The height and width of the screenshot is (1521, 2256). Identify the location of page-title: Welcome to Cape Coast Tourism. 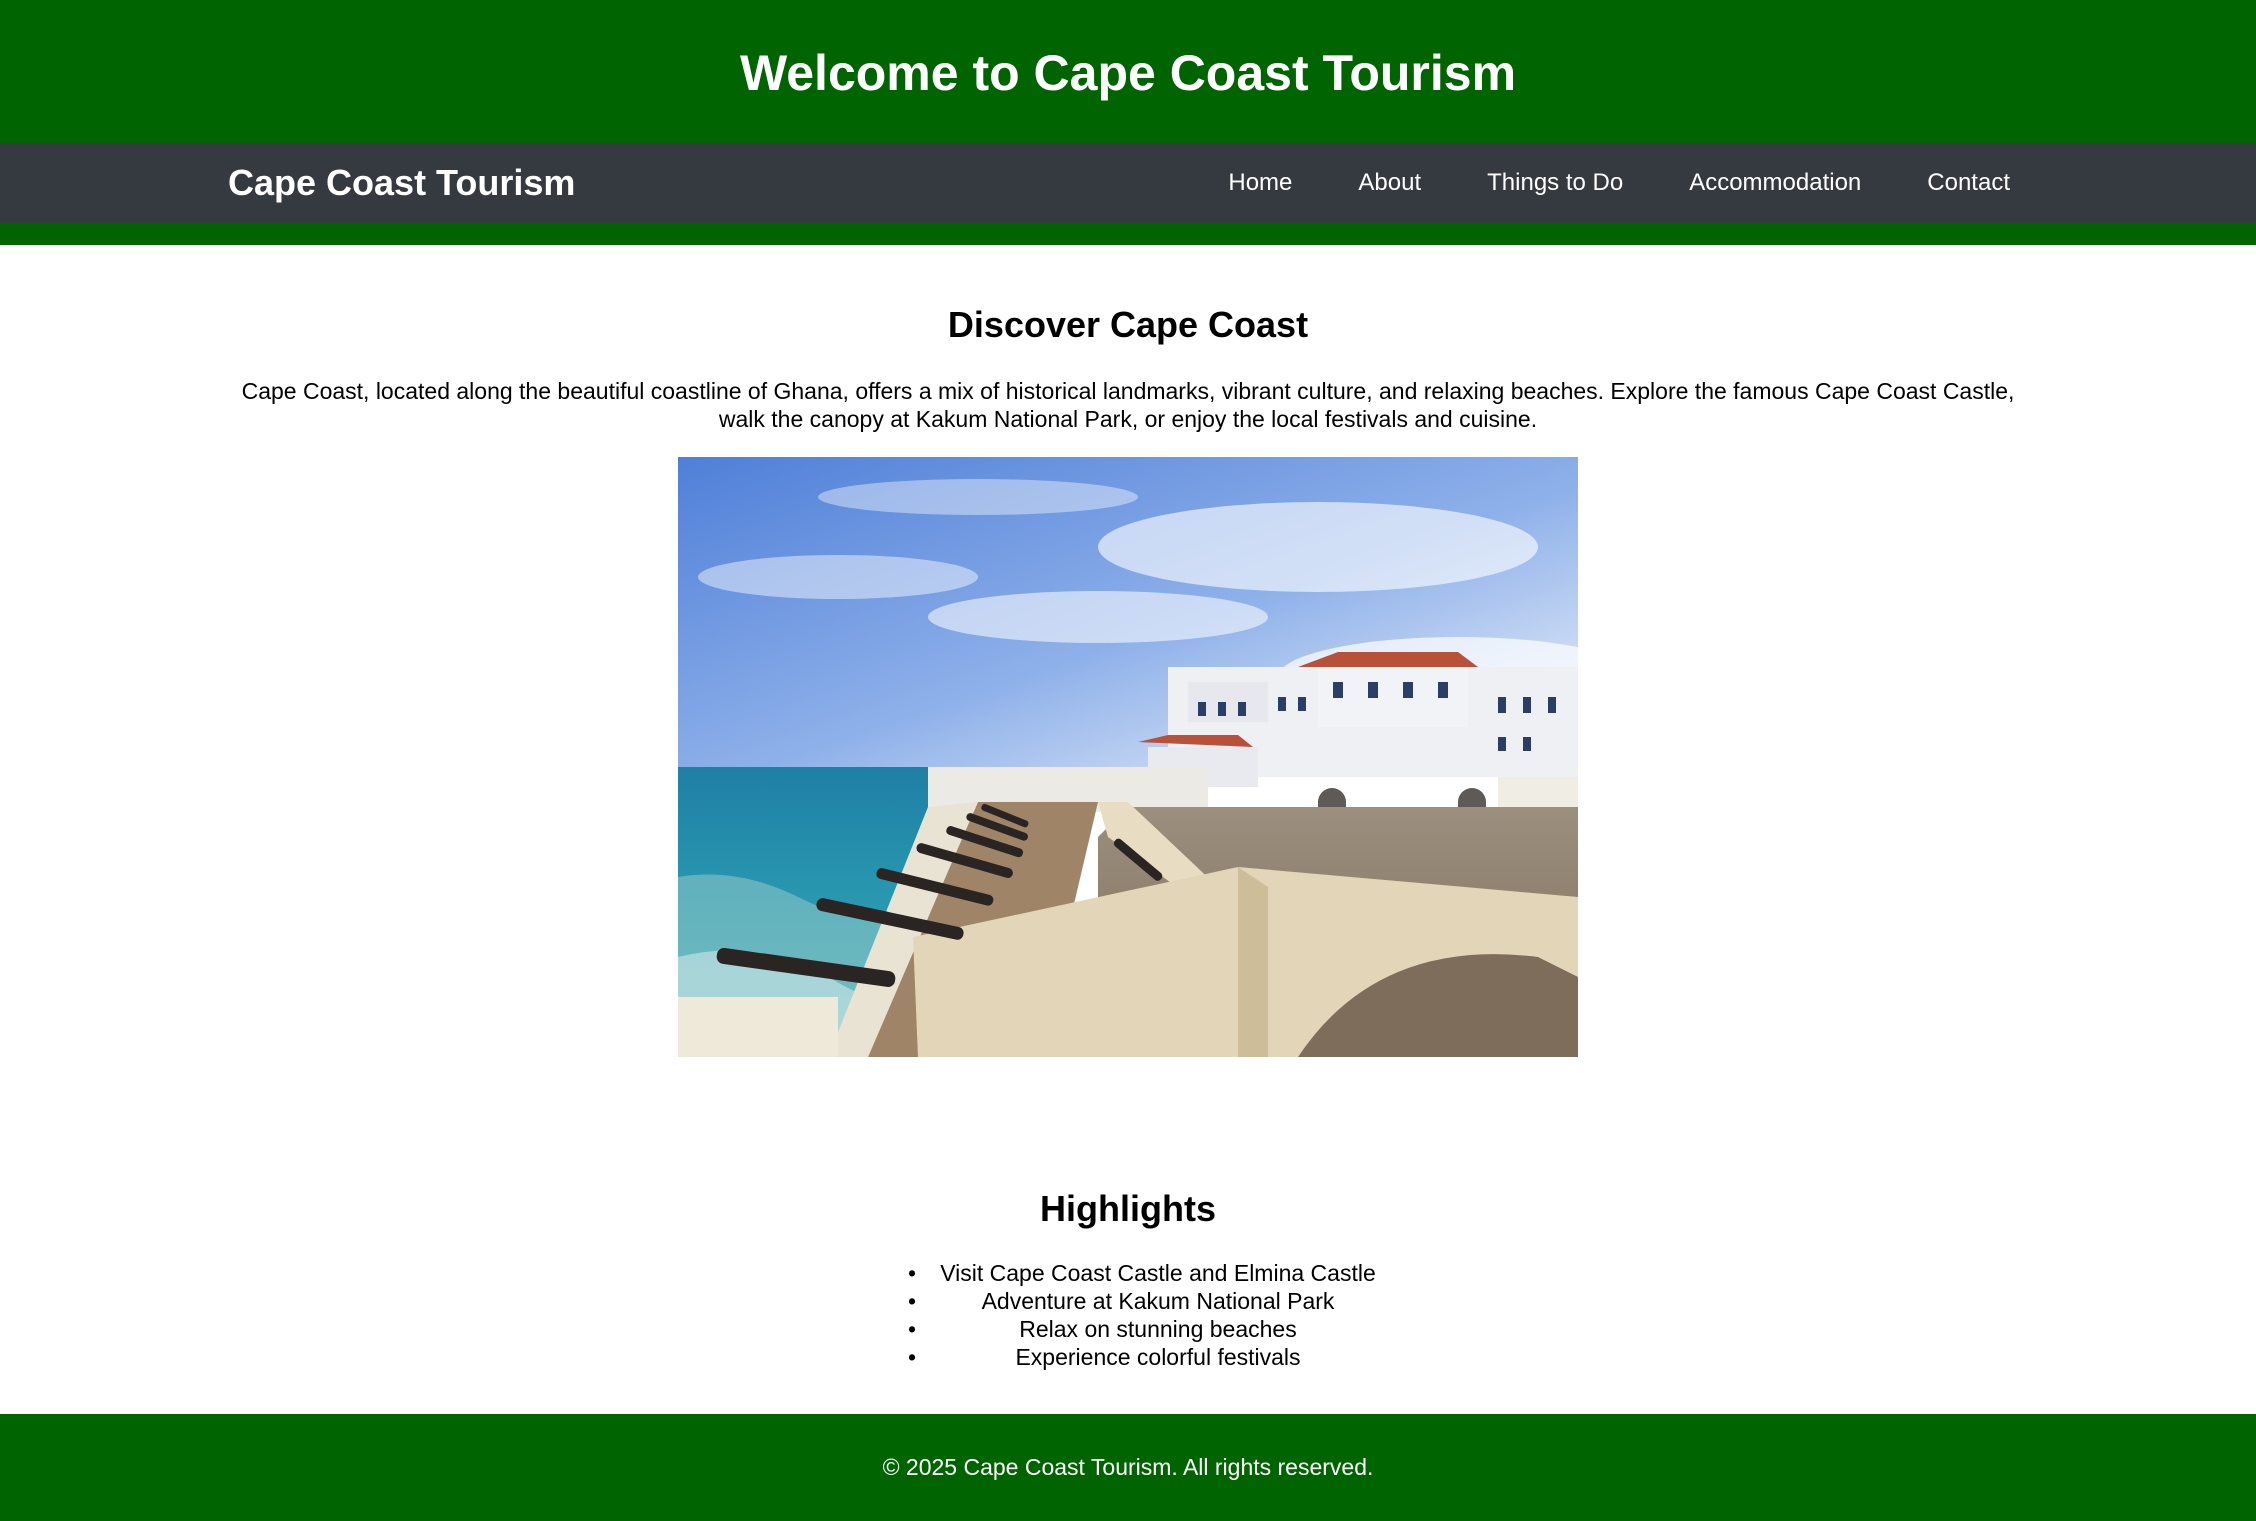
(1128, 72).